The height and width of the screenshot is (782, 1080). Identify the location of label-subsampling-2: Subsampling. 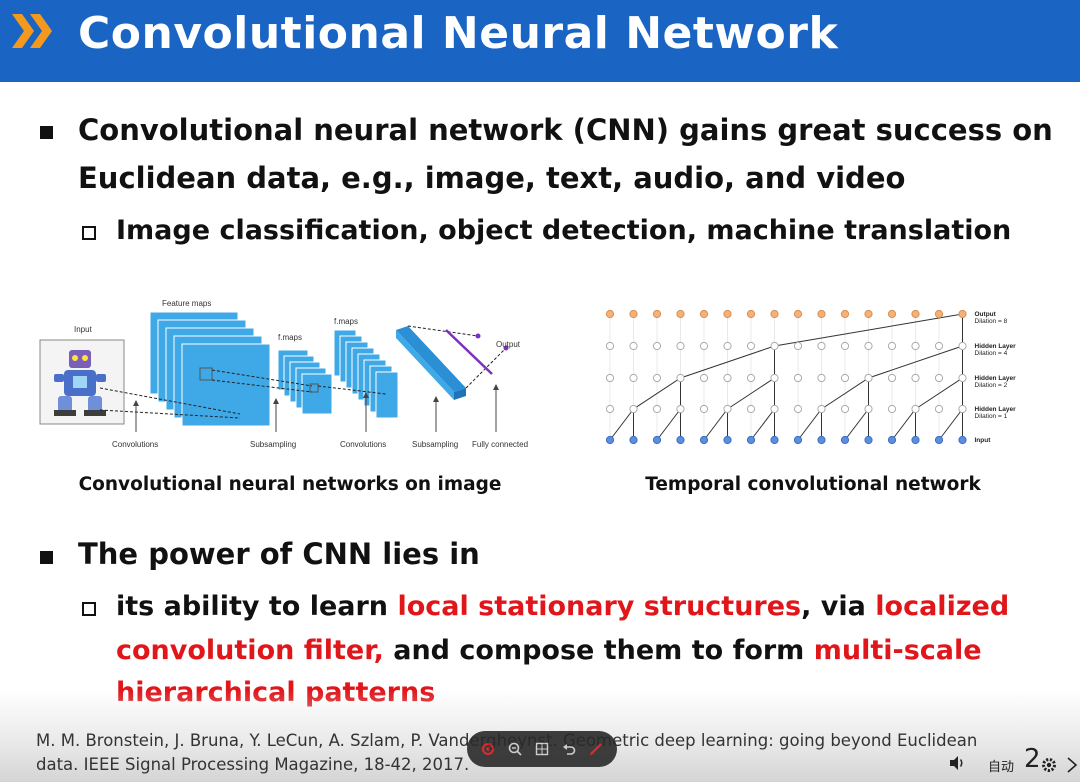
(435, 444).